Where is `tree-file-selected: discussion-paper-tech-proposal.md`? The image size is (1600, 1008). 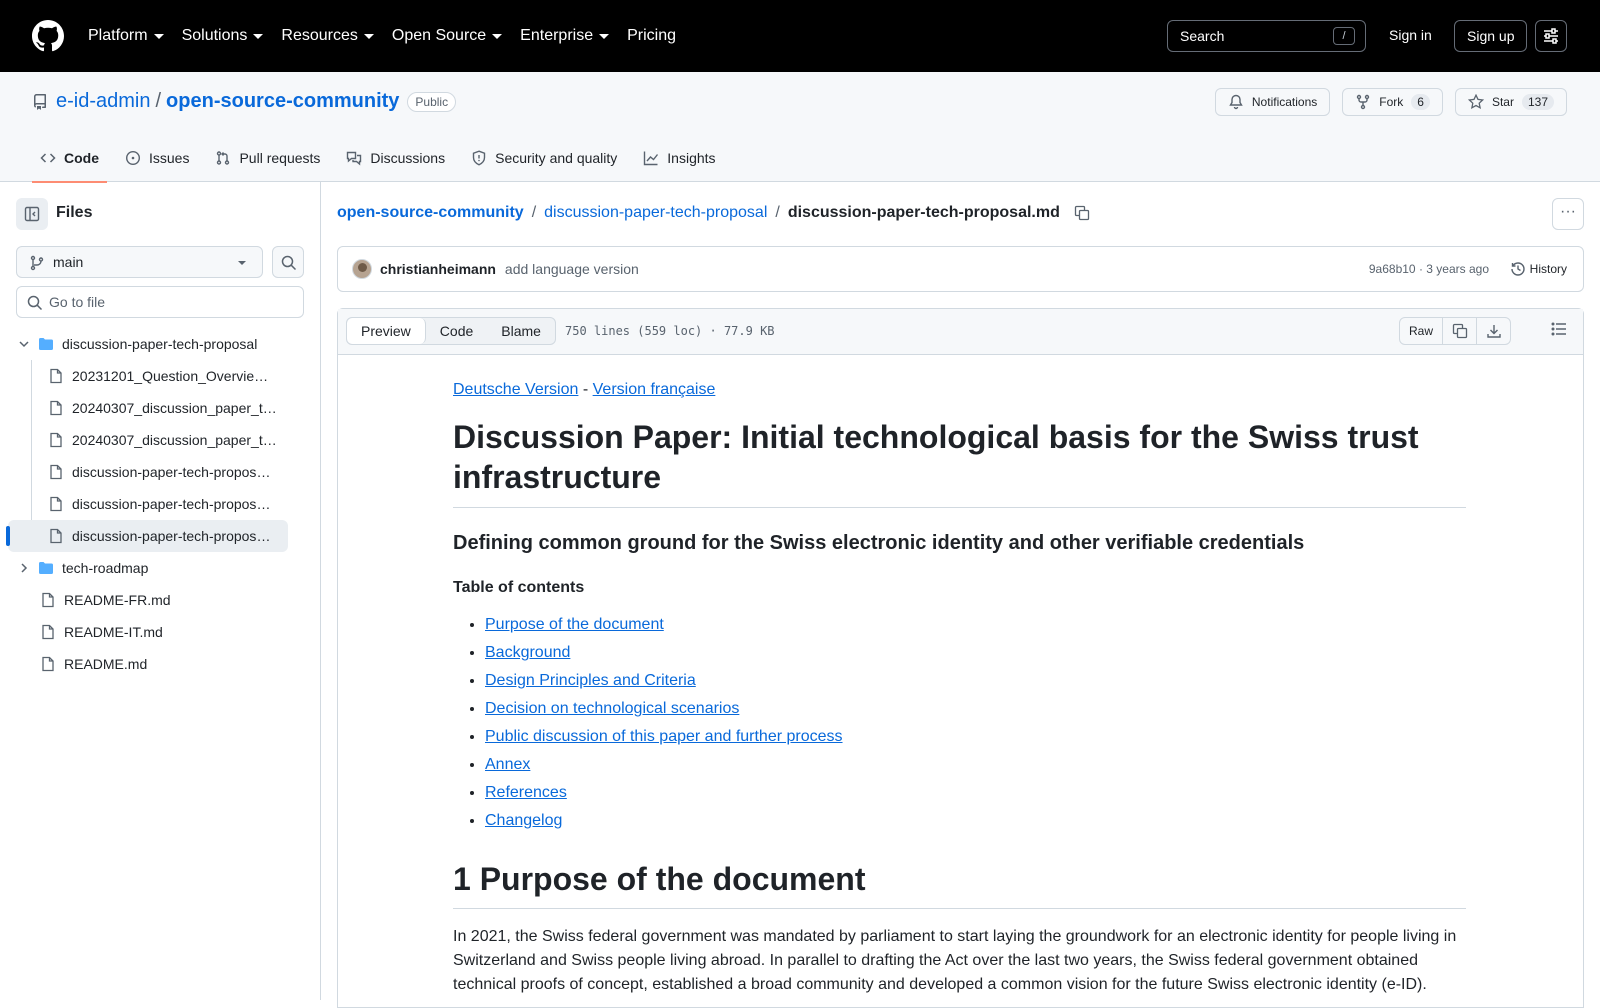 tree-file-selected: discussion-paper-tech-proposal.md is located at coordinates (147, 536).